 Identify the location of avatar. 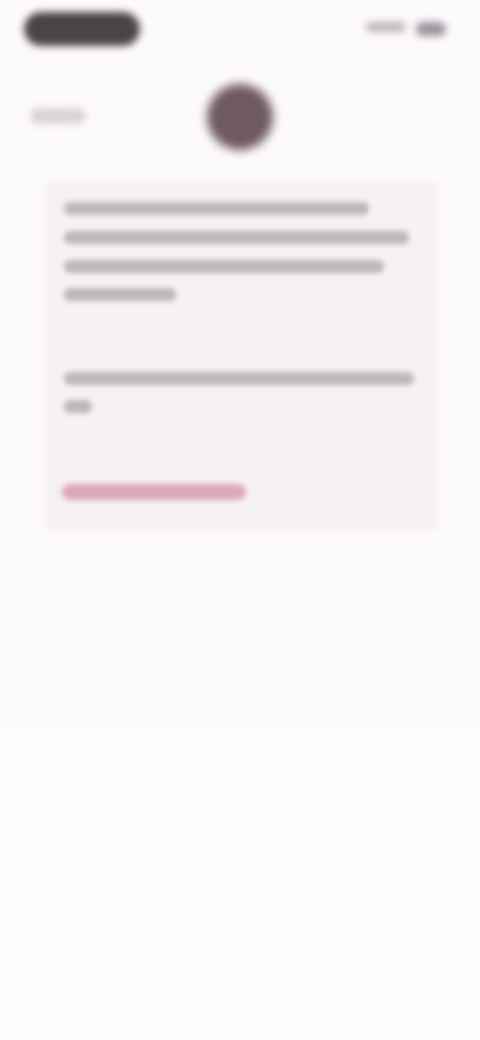
(240, 117).